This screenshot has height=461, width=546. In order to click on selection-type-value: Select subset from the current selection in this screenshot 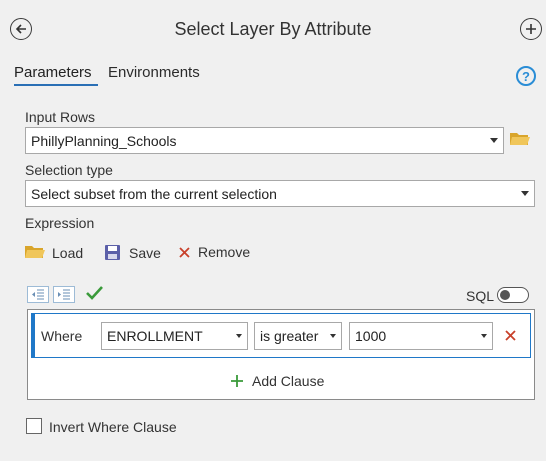, I will do `click(154, 193)`.